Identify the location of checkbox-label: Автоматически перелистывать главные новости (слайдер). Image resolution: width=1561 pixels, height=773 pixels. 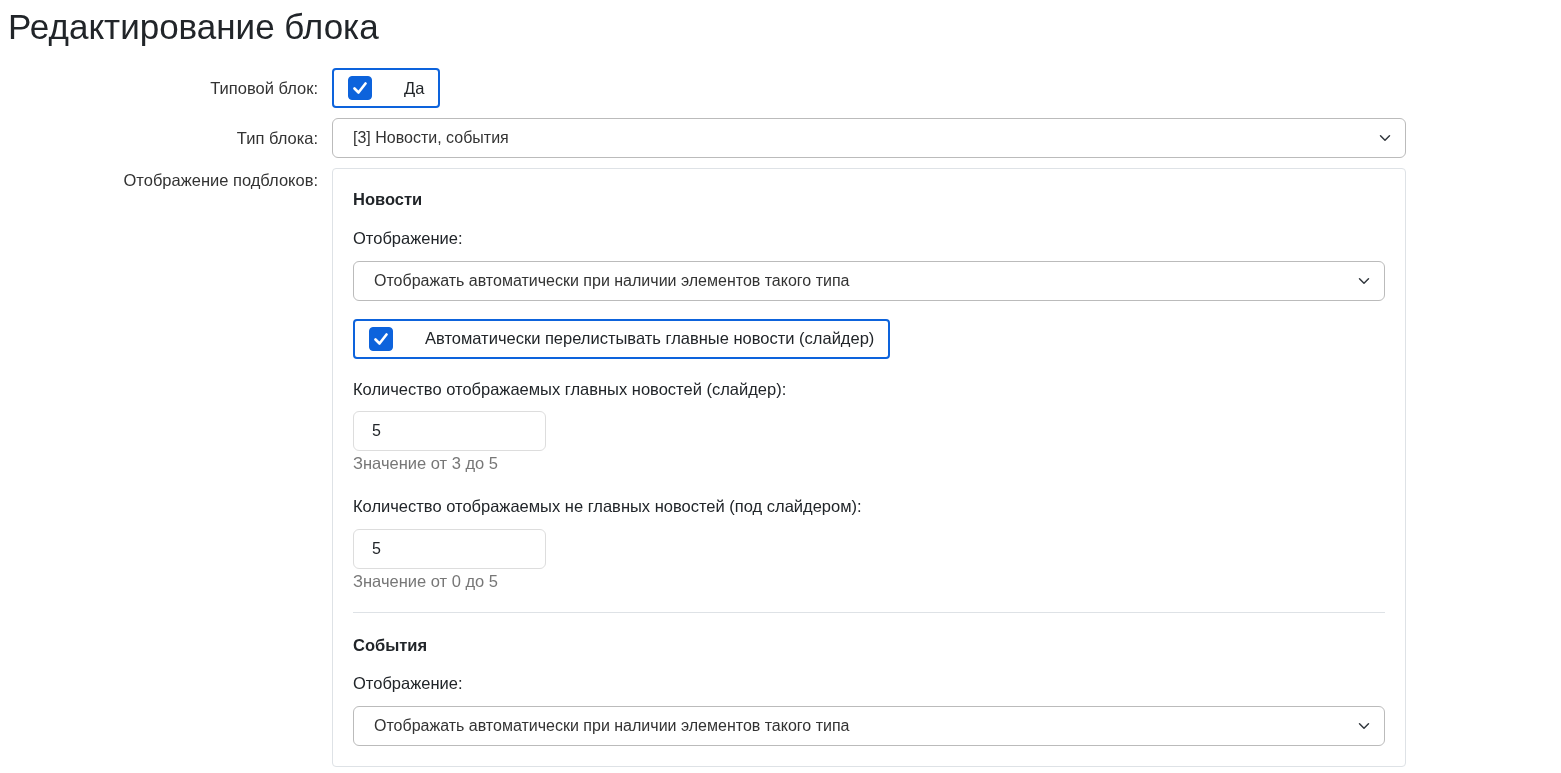
(650, 339).